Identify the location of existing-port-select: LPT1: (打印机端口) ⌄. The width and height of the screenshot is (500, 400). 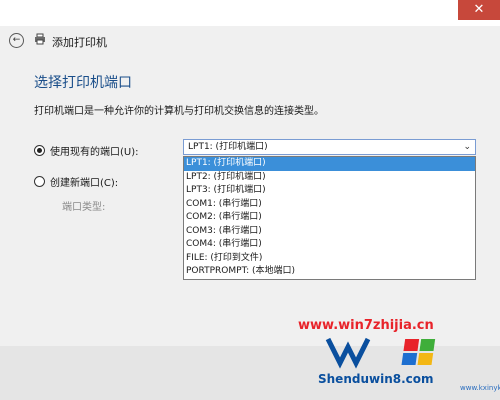
(329, 147).